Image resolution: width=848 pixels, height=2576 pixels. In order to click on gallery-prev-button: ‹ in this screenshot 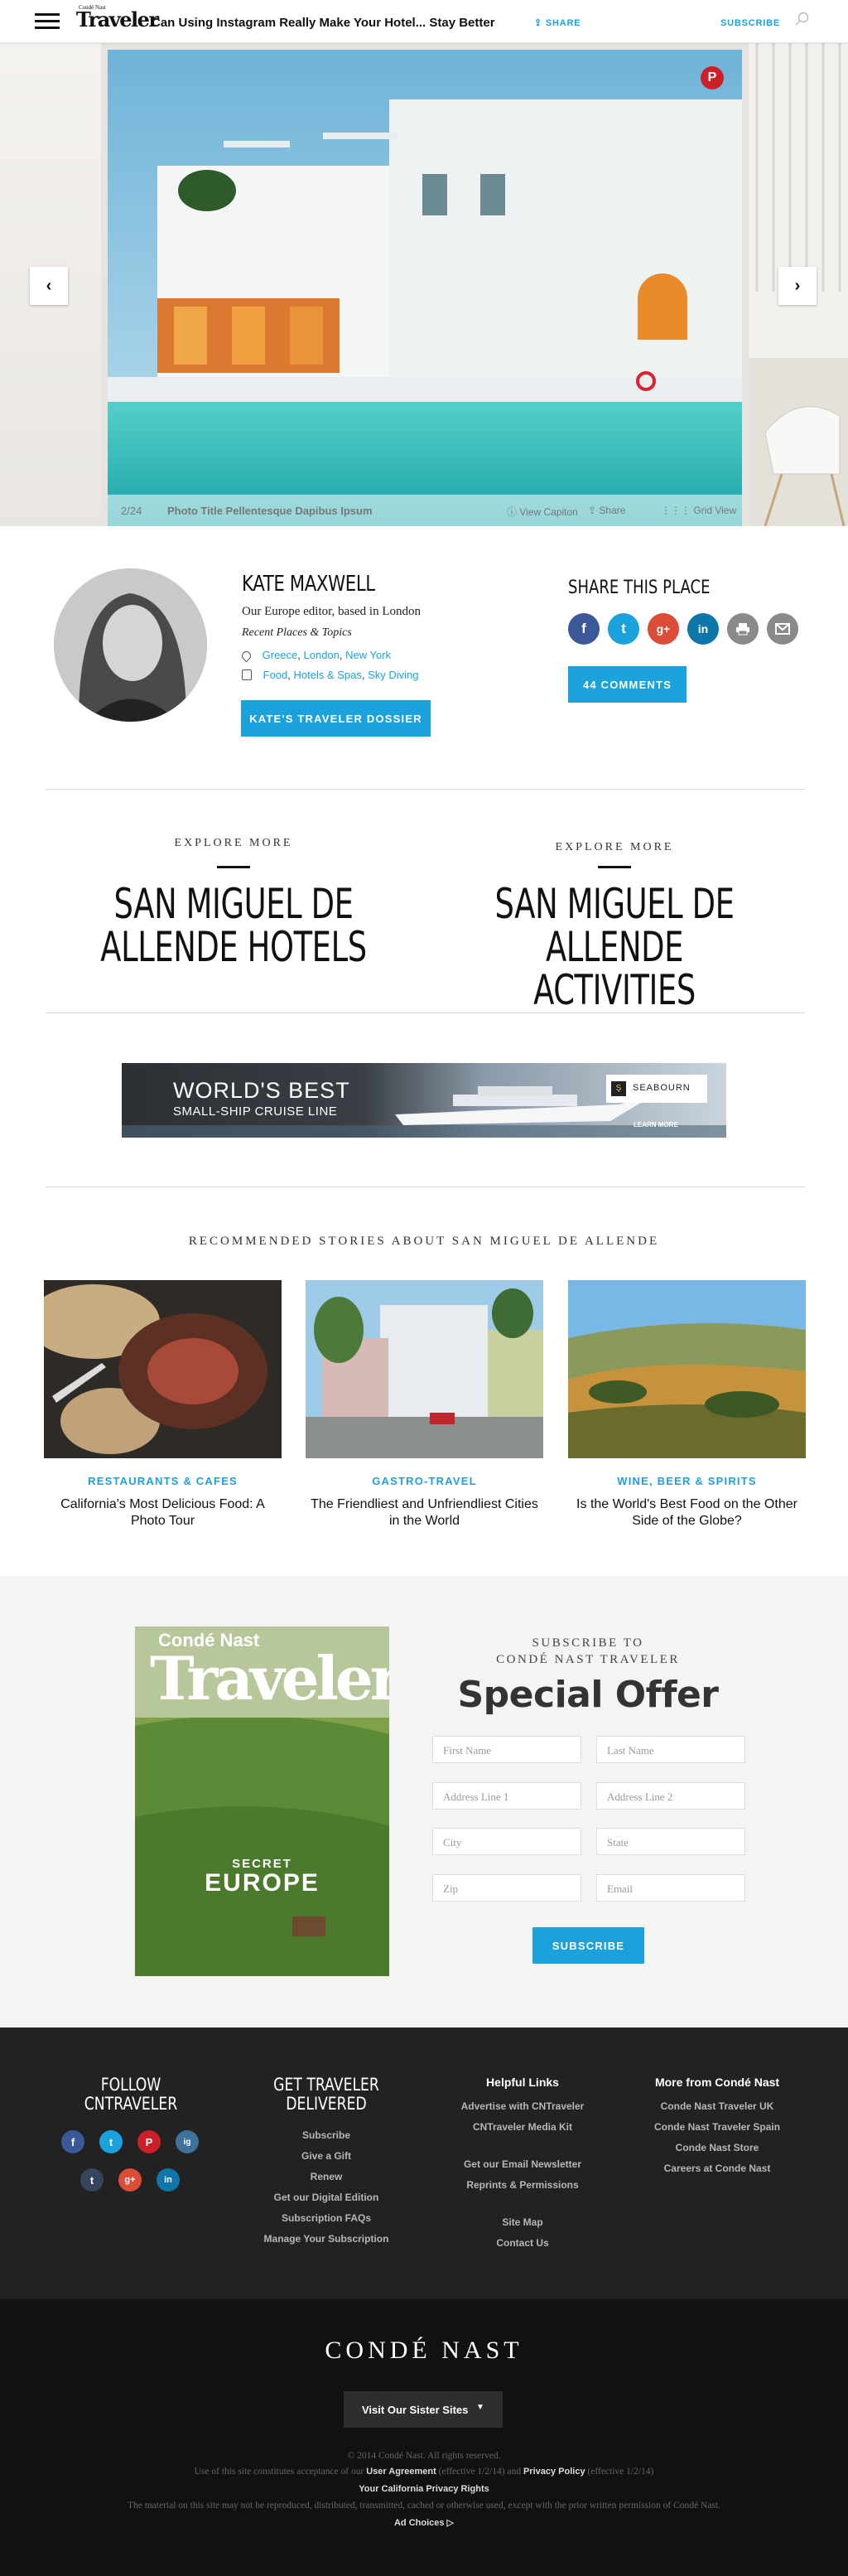, I will do `click(49, 286)`.